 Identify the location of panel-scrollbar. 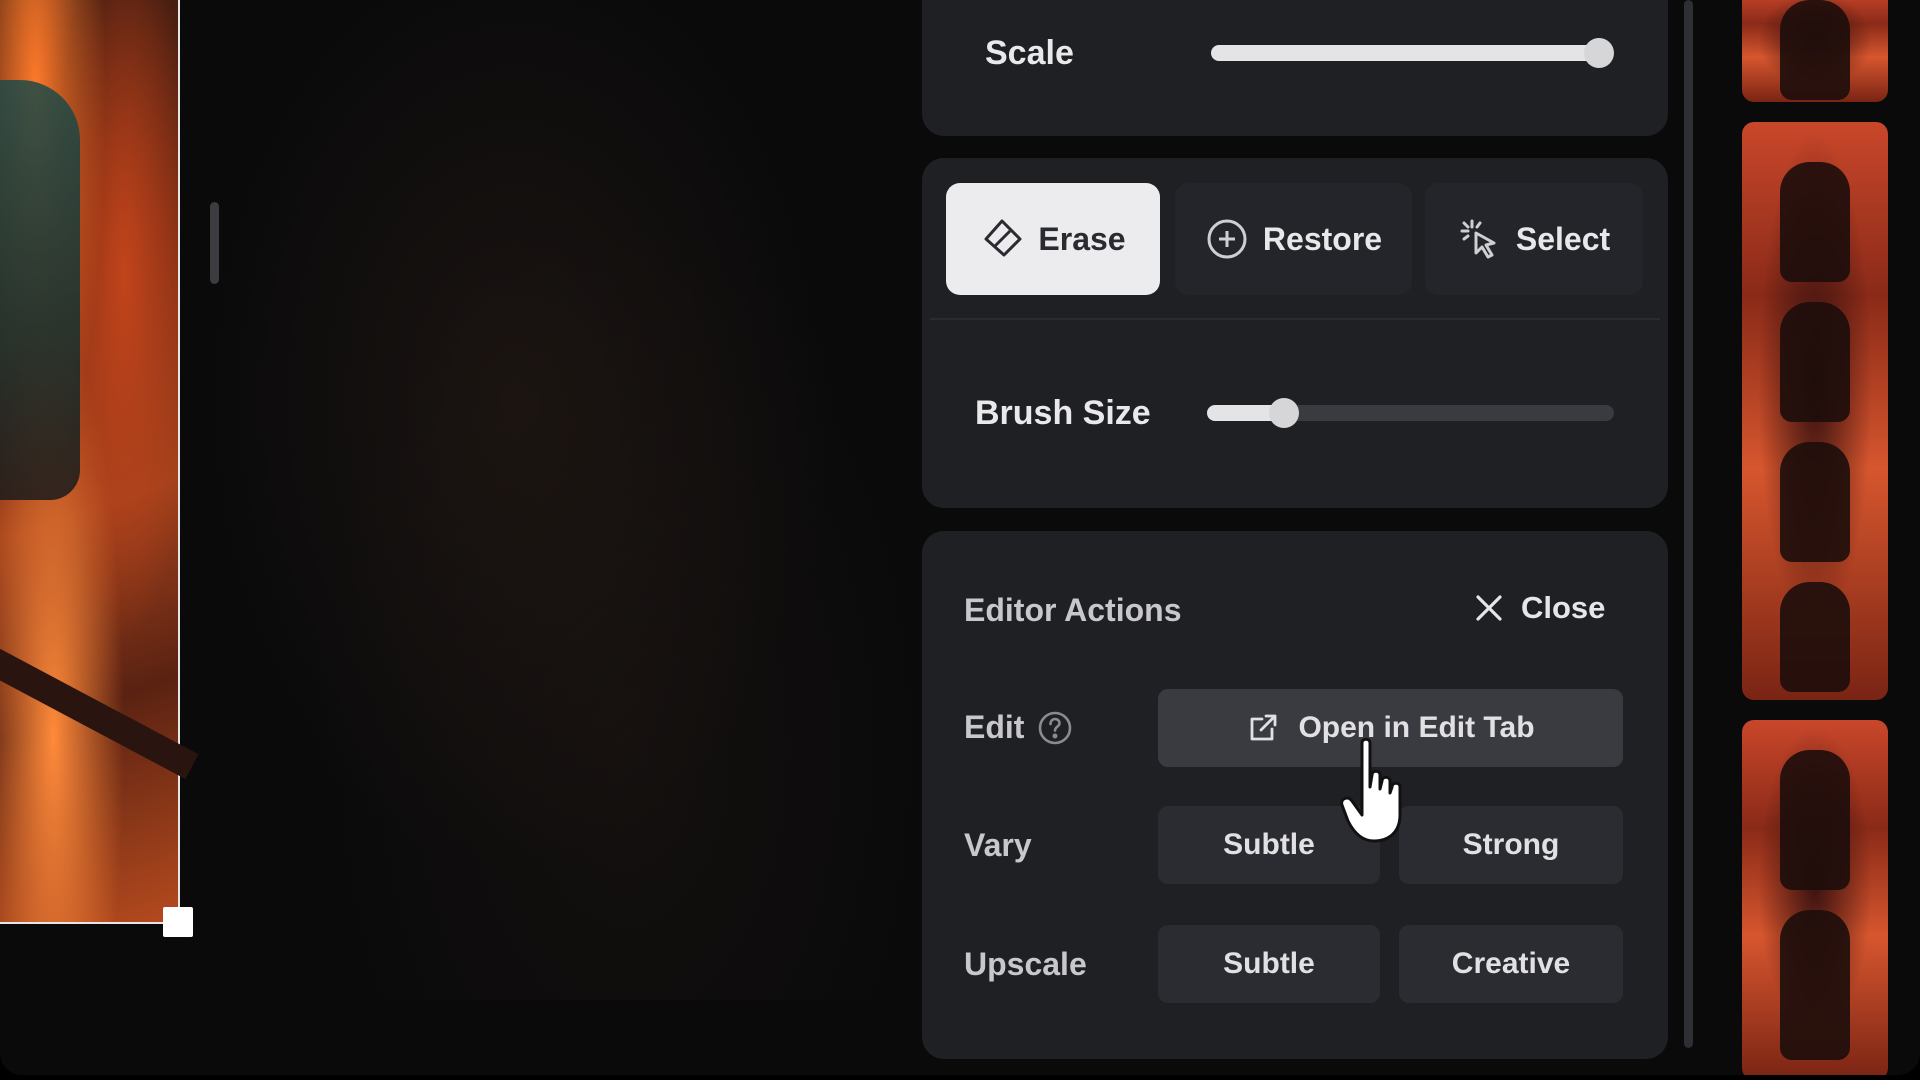
(1688, 524).